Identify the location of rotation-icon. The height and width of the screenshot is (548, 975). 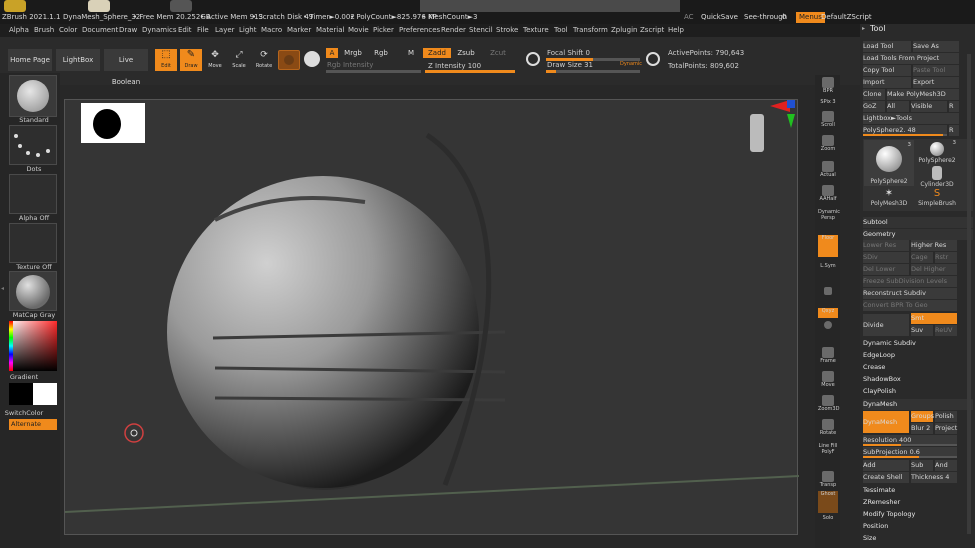
(653, 59).